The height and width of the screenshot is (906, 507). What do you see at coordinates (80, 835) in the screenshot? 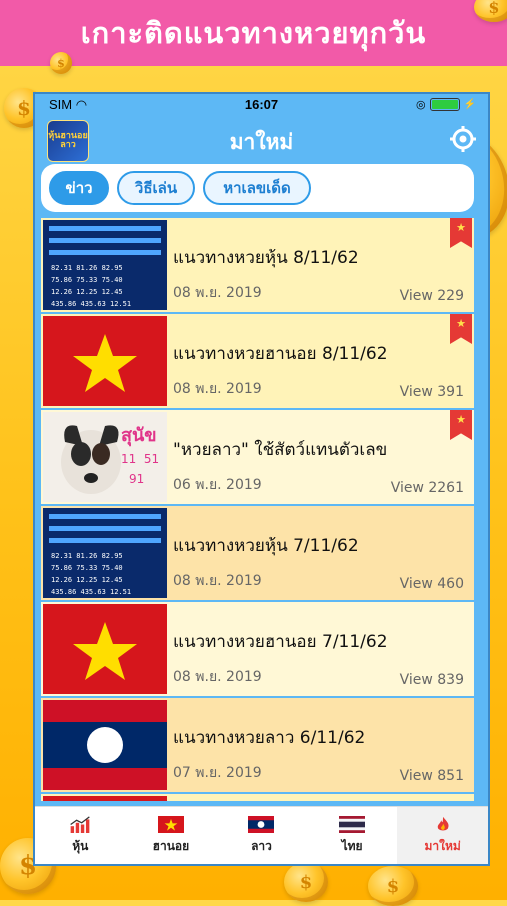
I see `tabbar-stock: หุ้น` at bounding box center [80, 835].